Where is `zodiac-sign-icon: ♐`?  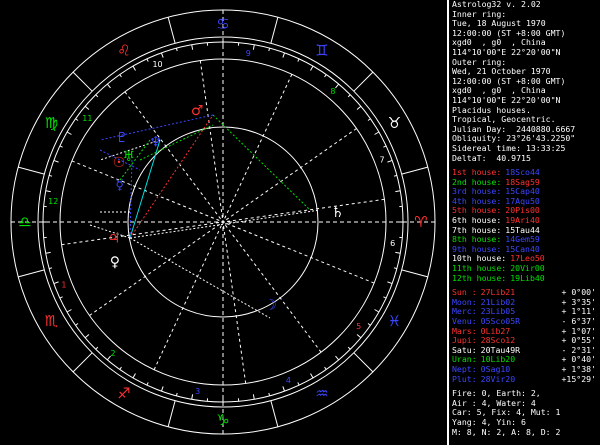 zodiac-sign-icon: ♐ is located at coordinates (123, 393).